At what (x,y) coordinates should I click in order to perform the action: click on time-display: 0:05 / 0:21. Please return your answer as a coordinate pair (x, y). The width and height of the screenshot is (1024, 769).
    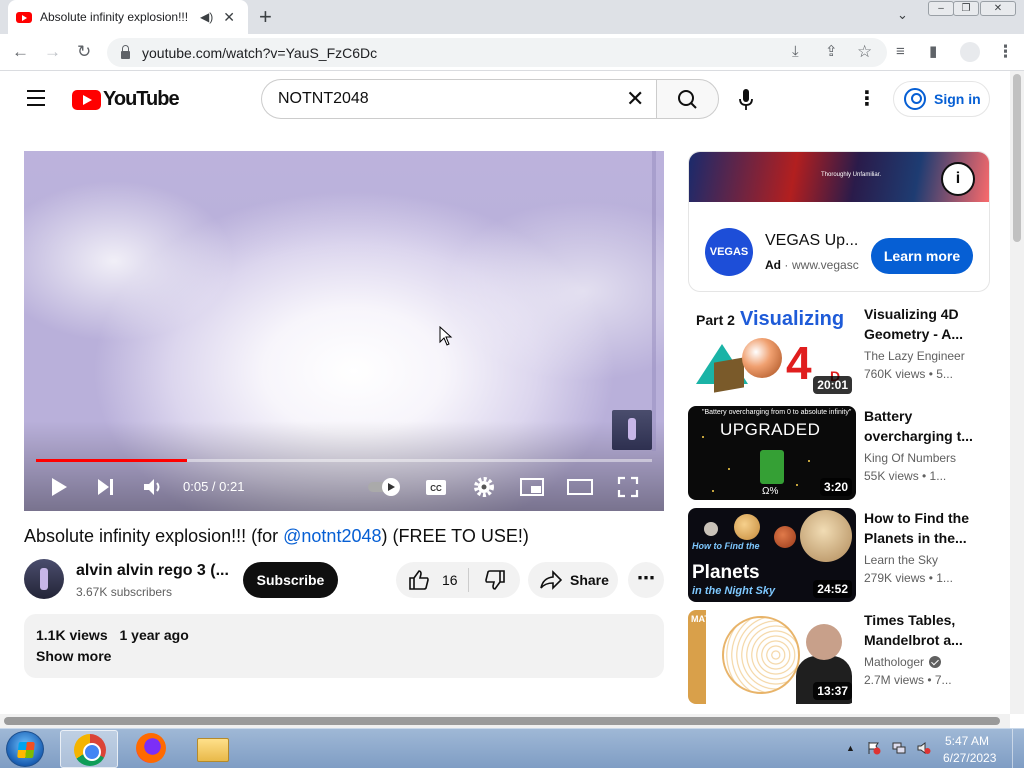
    Looking at the image, I should click on (214, 486).